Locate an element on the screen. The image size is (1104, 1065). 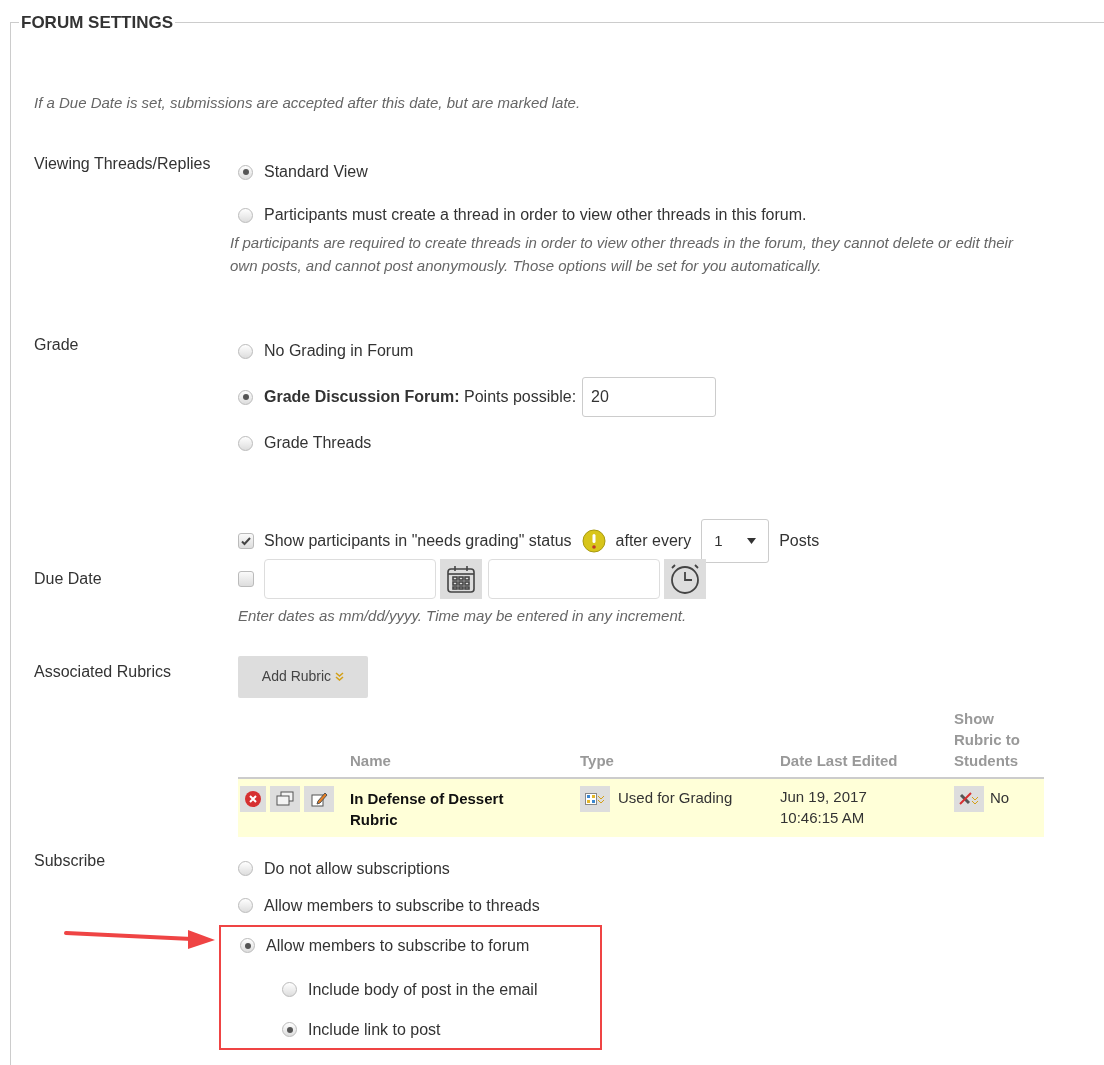
close-icon is located at coordinates (253, 798).